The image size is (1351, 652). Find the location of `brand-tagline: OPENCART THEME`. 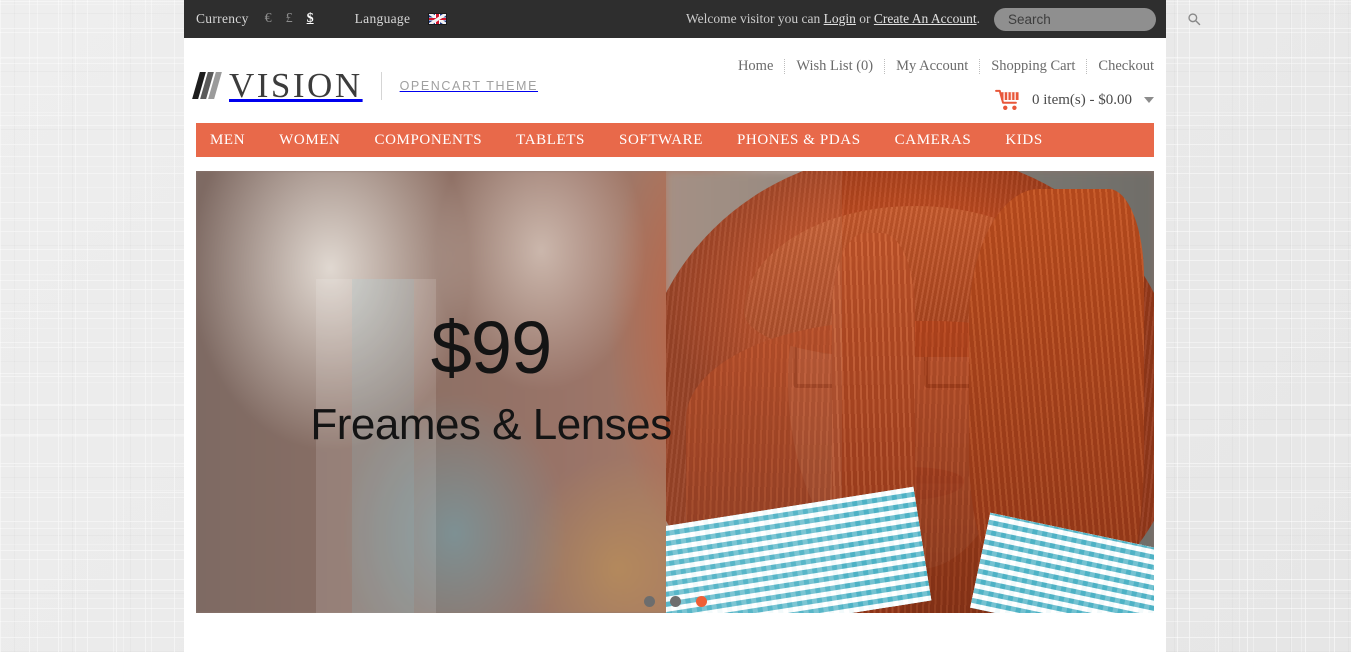

brand-tagline: OPENCART THEME is located at coordinates (469, 85).